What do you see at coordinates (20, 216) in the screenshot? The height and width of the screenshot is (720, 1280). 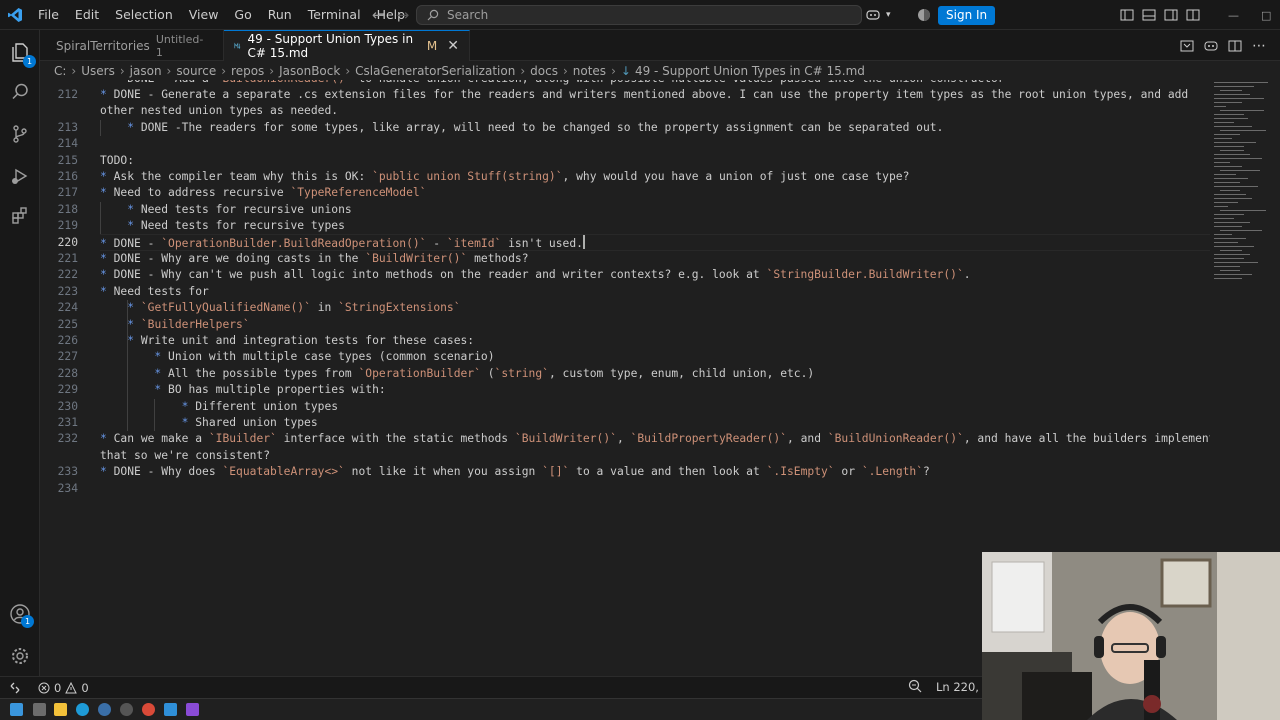 I see `extensions-icon` at bounding box center [20, 216].